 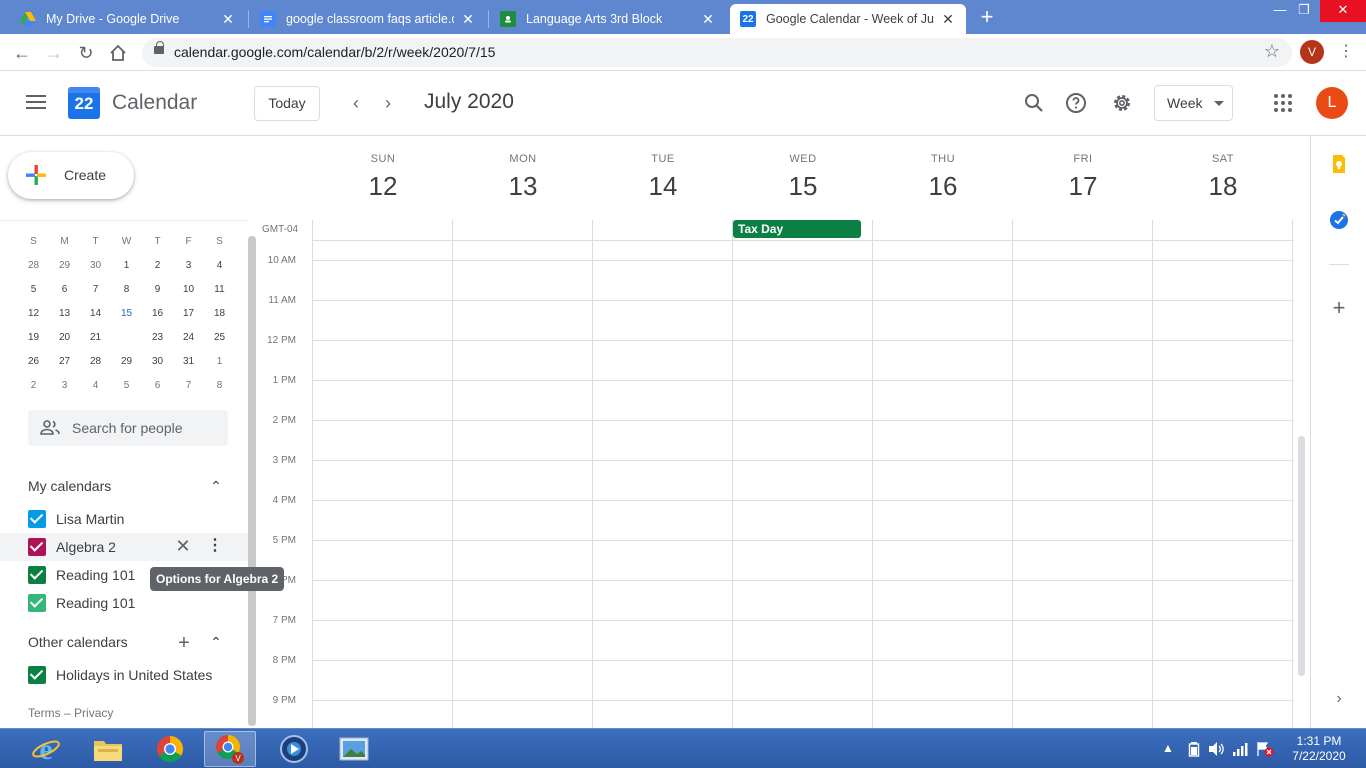 I want to click on my-calendars-title: My calendars, so click(x=69, y=486).